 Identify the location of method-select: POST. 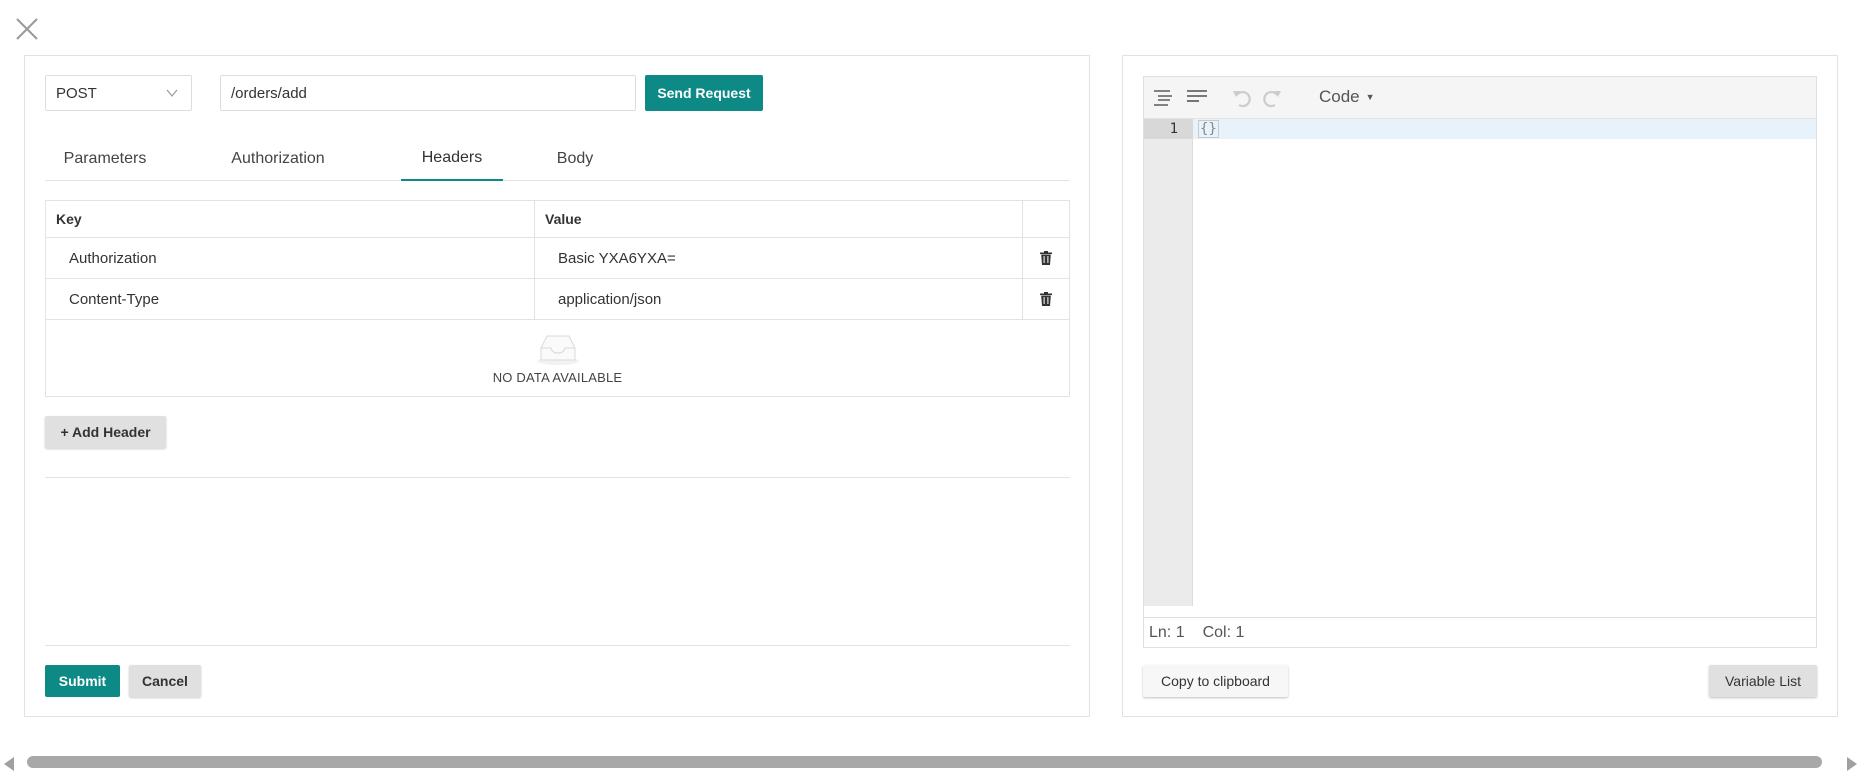
(118, 93).